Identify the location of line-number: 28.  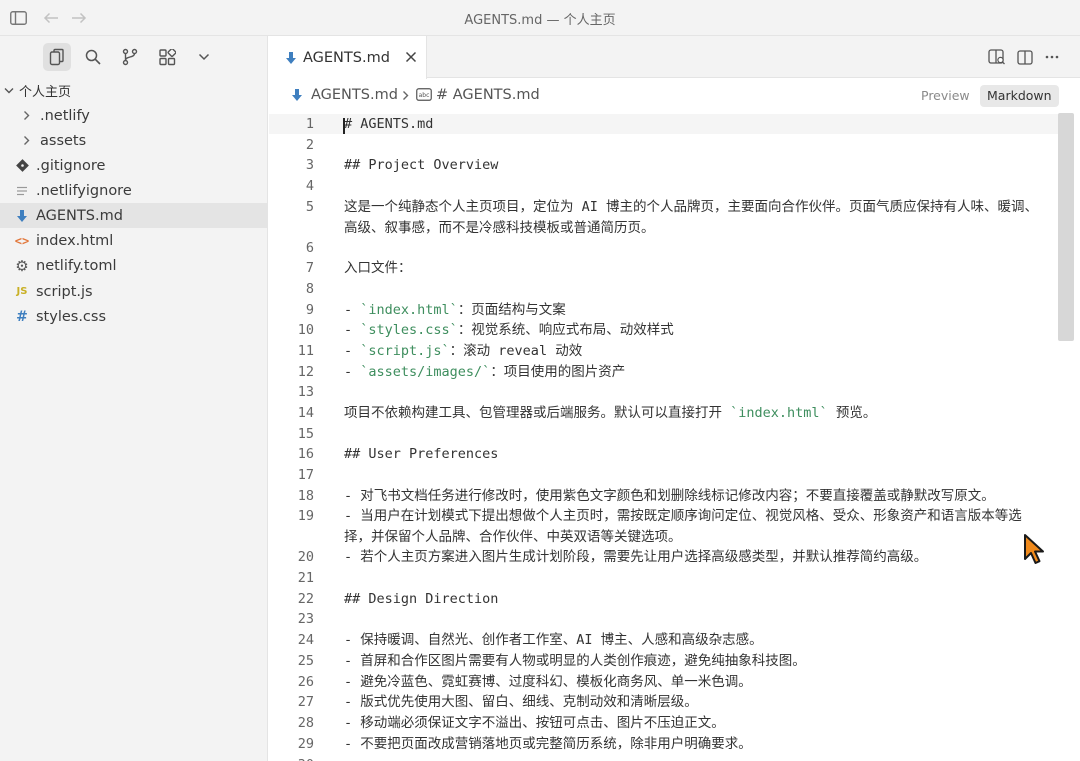
(305, 723).